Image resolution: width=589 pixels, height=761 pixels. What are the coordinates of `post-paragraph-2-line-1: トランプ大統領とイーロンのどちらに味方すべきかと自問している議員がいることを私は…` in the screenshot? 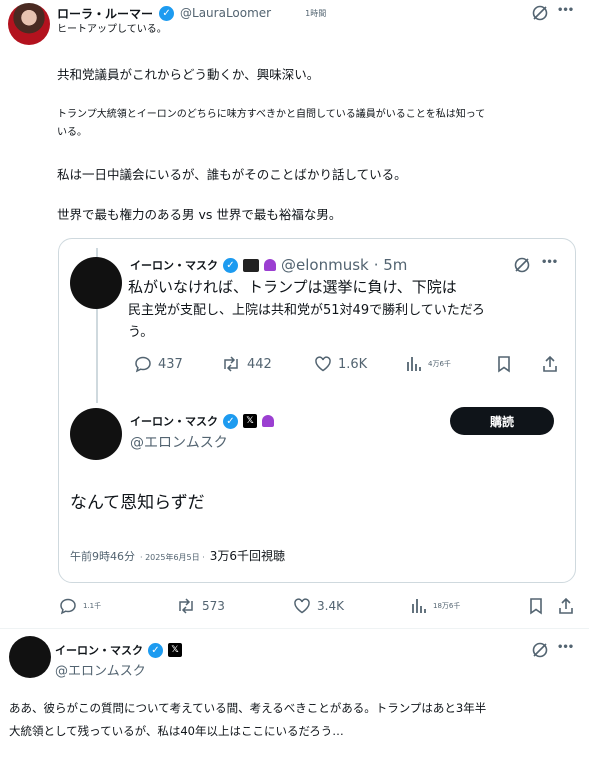 It's located at (271, 114).